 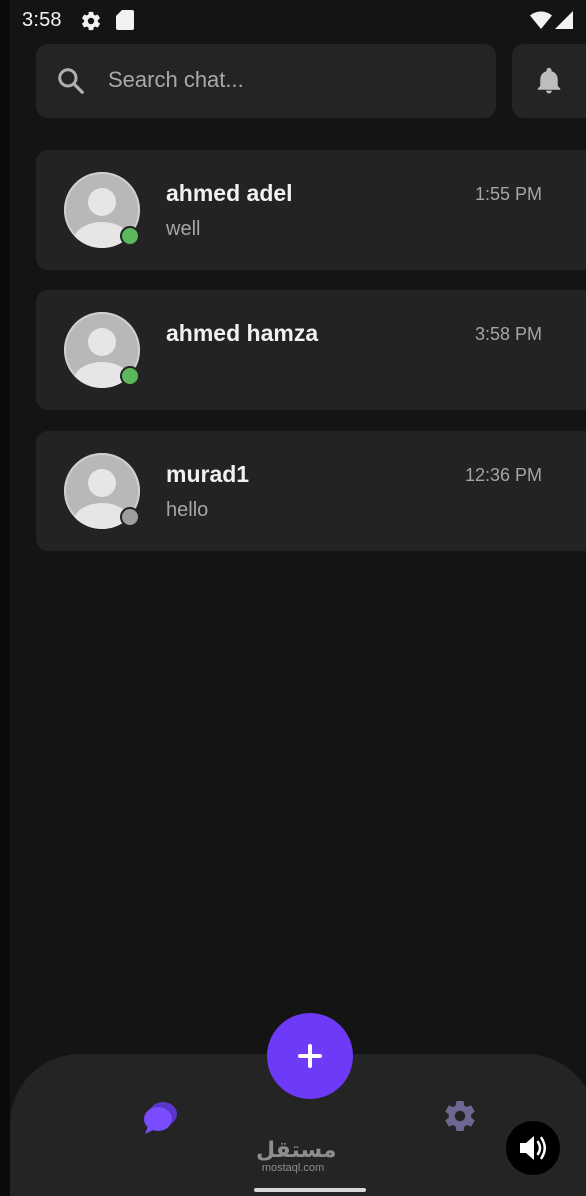 What do you see at coordinates (508, 334) in the screenshot?
I see `chat-time: 3:58 PM` at bounding box center [508, 334].